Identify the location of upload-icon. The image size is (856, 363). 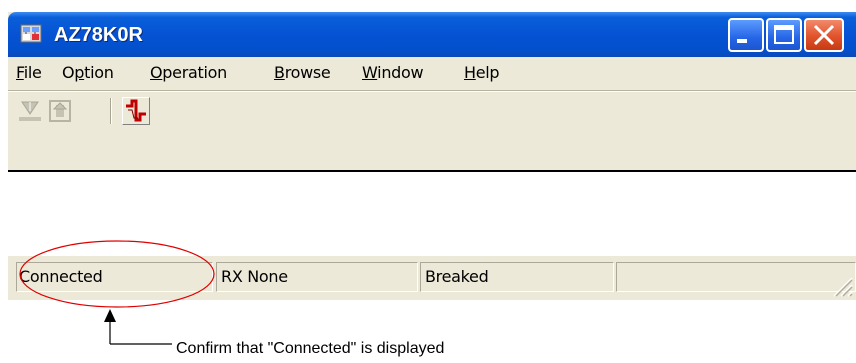
(60, 111).